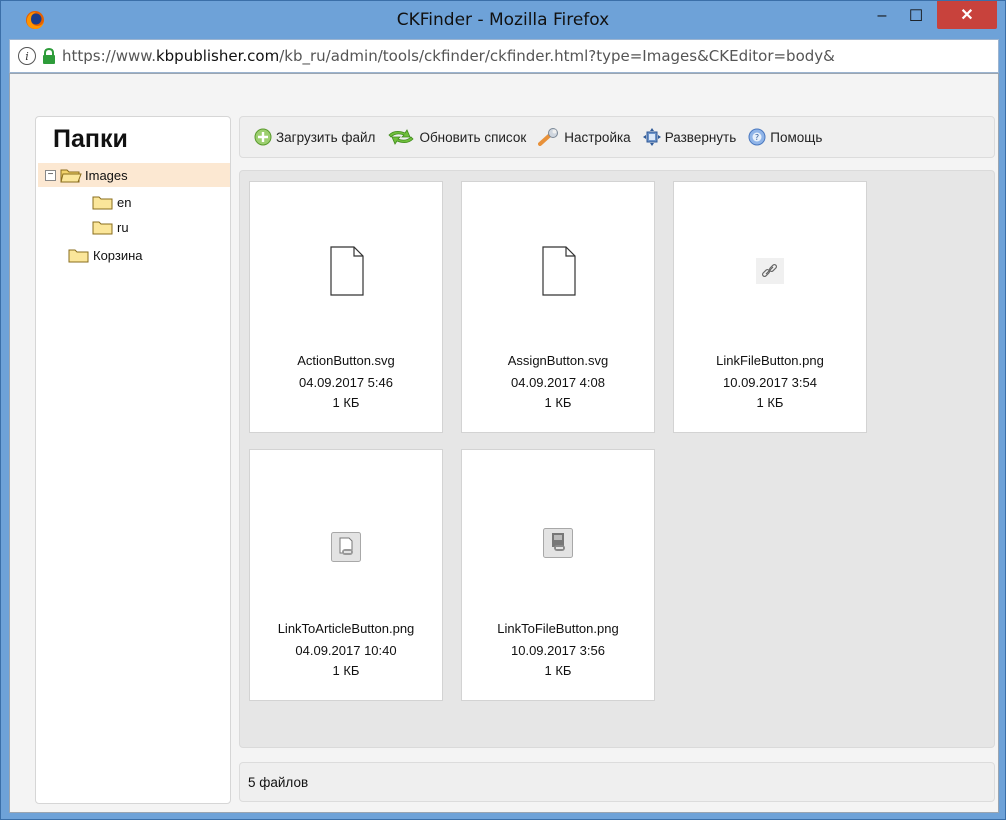  I want to click on lock-icon, so click(49, 56).